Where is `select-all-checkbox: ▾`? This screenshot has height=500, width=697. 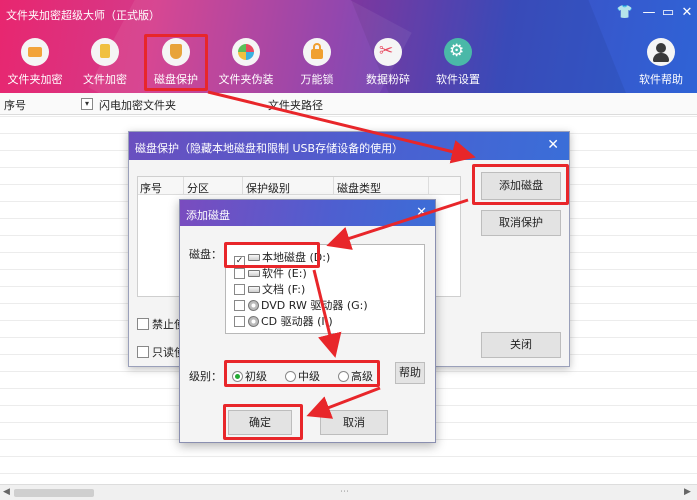
select-all-checkbox: ▾ is located at coordinates (87, 104).